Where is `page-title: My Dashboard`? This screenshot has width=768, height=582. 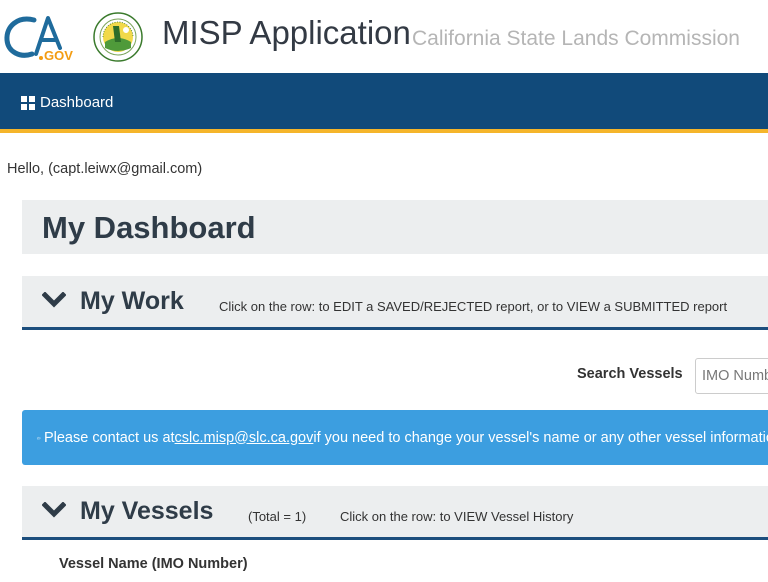
page-title: My Dashboard is located at coordinates (149, 227).